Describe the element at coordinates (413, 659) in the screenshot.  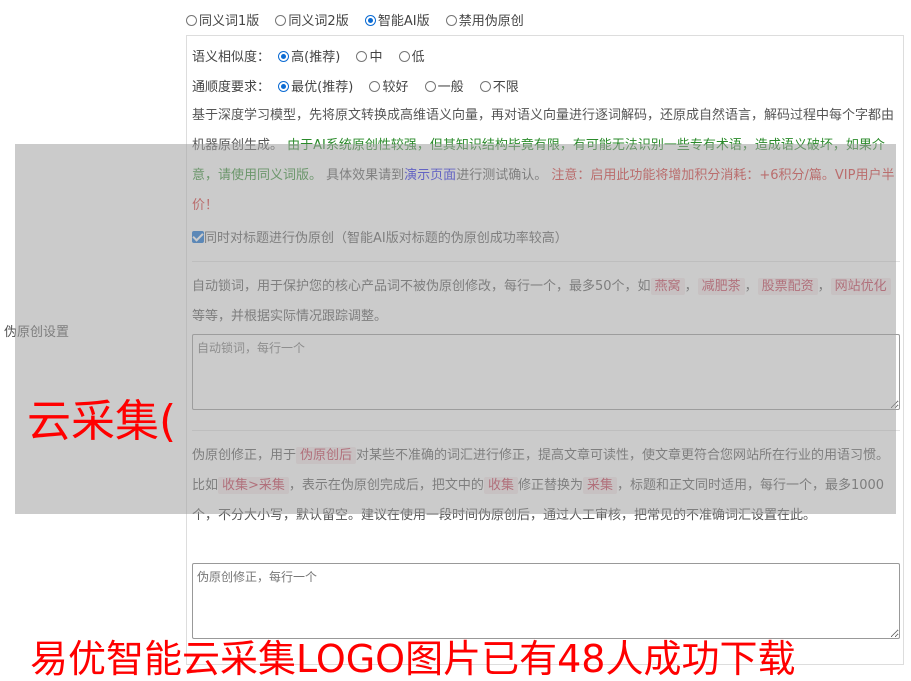
I see `watermark-caption: 易优智能云采集LOGO图片已有48人成功下载` at that location.